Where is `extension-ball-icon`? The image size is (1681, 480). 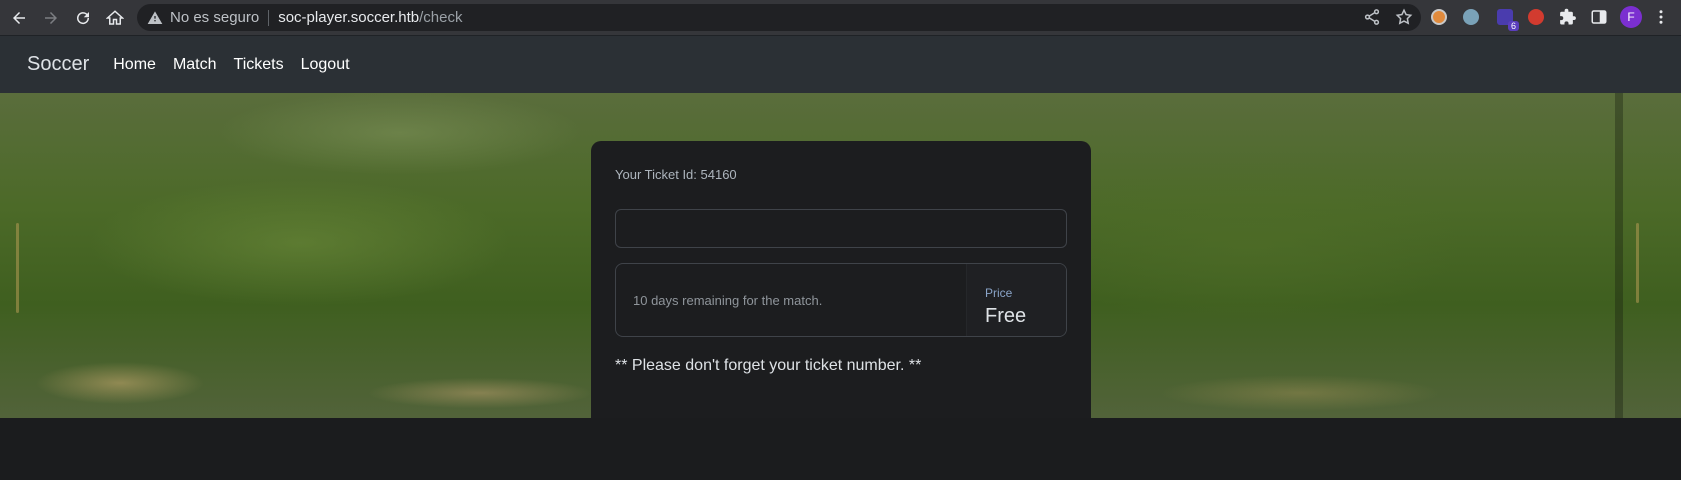
extension-ball-icon is located at coordinates (1439, 17).